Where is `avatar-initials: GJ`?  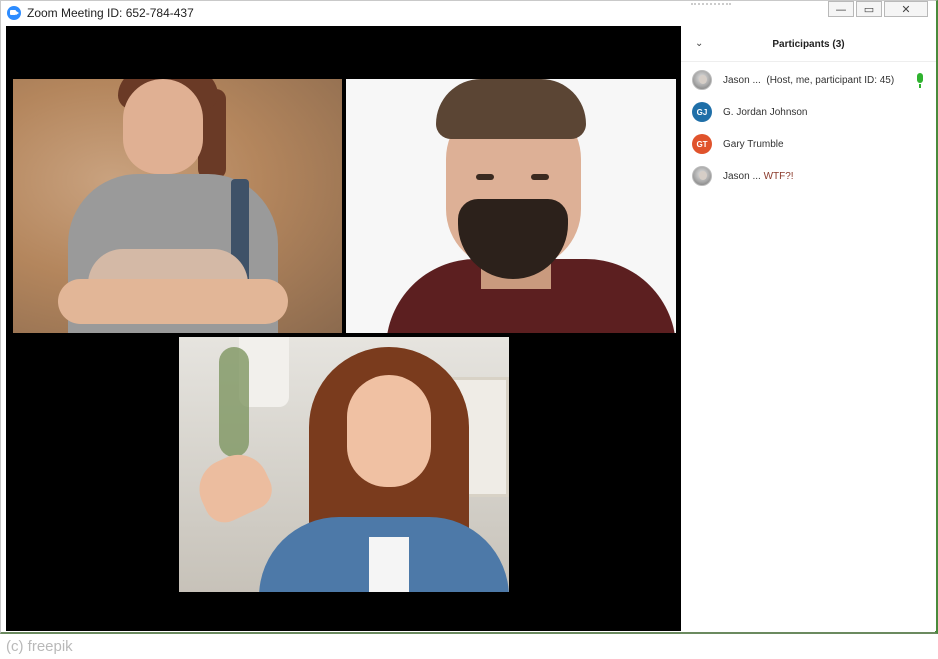
avatar-initials: GJ is located at coordinates (702, 112).